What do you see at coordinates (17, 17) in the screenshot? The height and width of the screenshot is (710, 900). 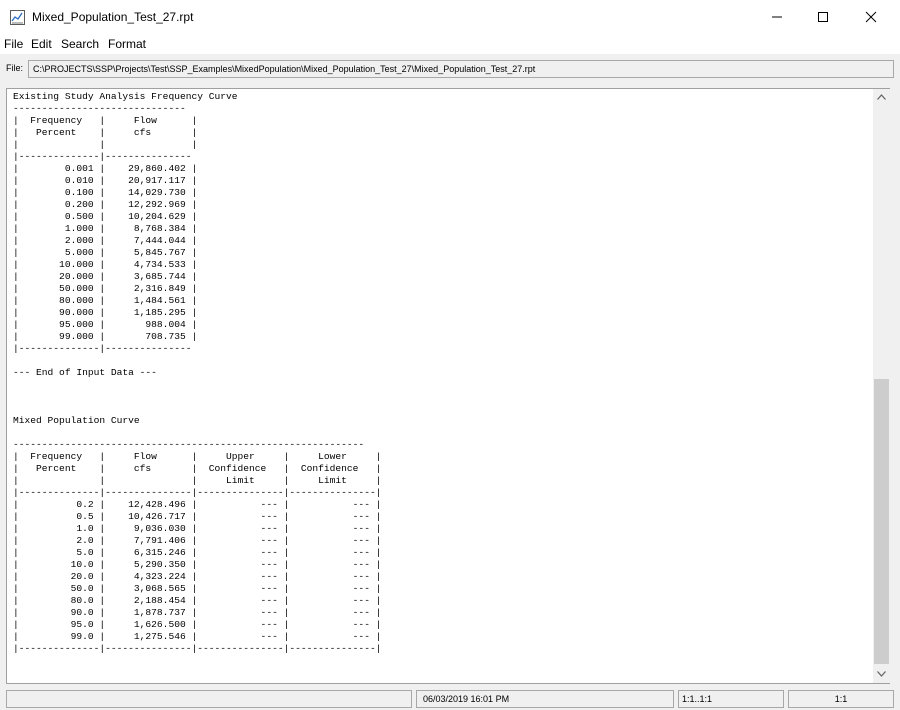 I see `report-file-icon` at bounding box center [17, 17].